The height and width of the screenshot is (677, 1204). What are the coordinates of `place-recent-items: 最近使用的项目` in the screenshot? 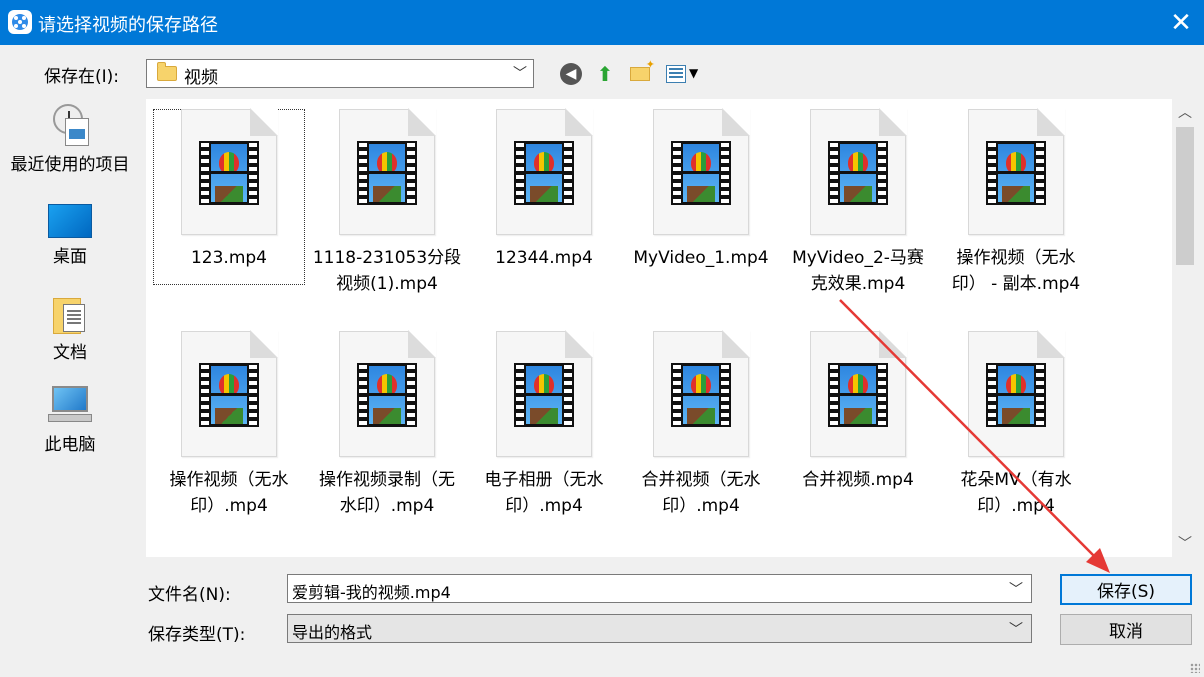 It's located at (70, 139).